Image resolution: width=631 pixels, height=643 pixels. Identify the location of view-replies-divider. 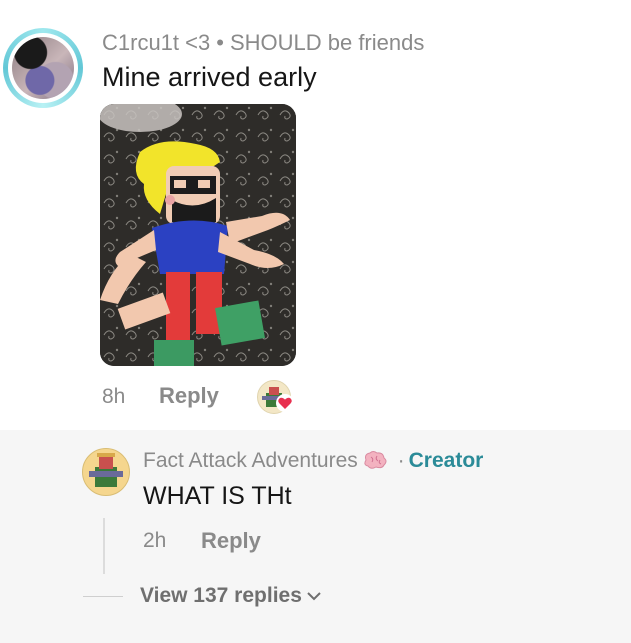
(103, 596).